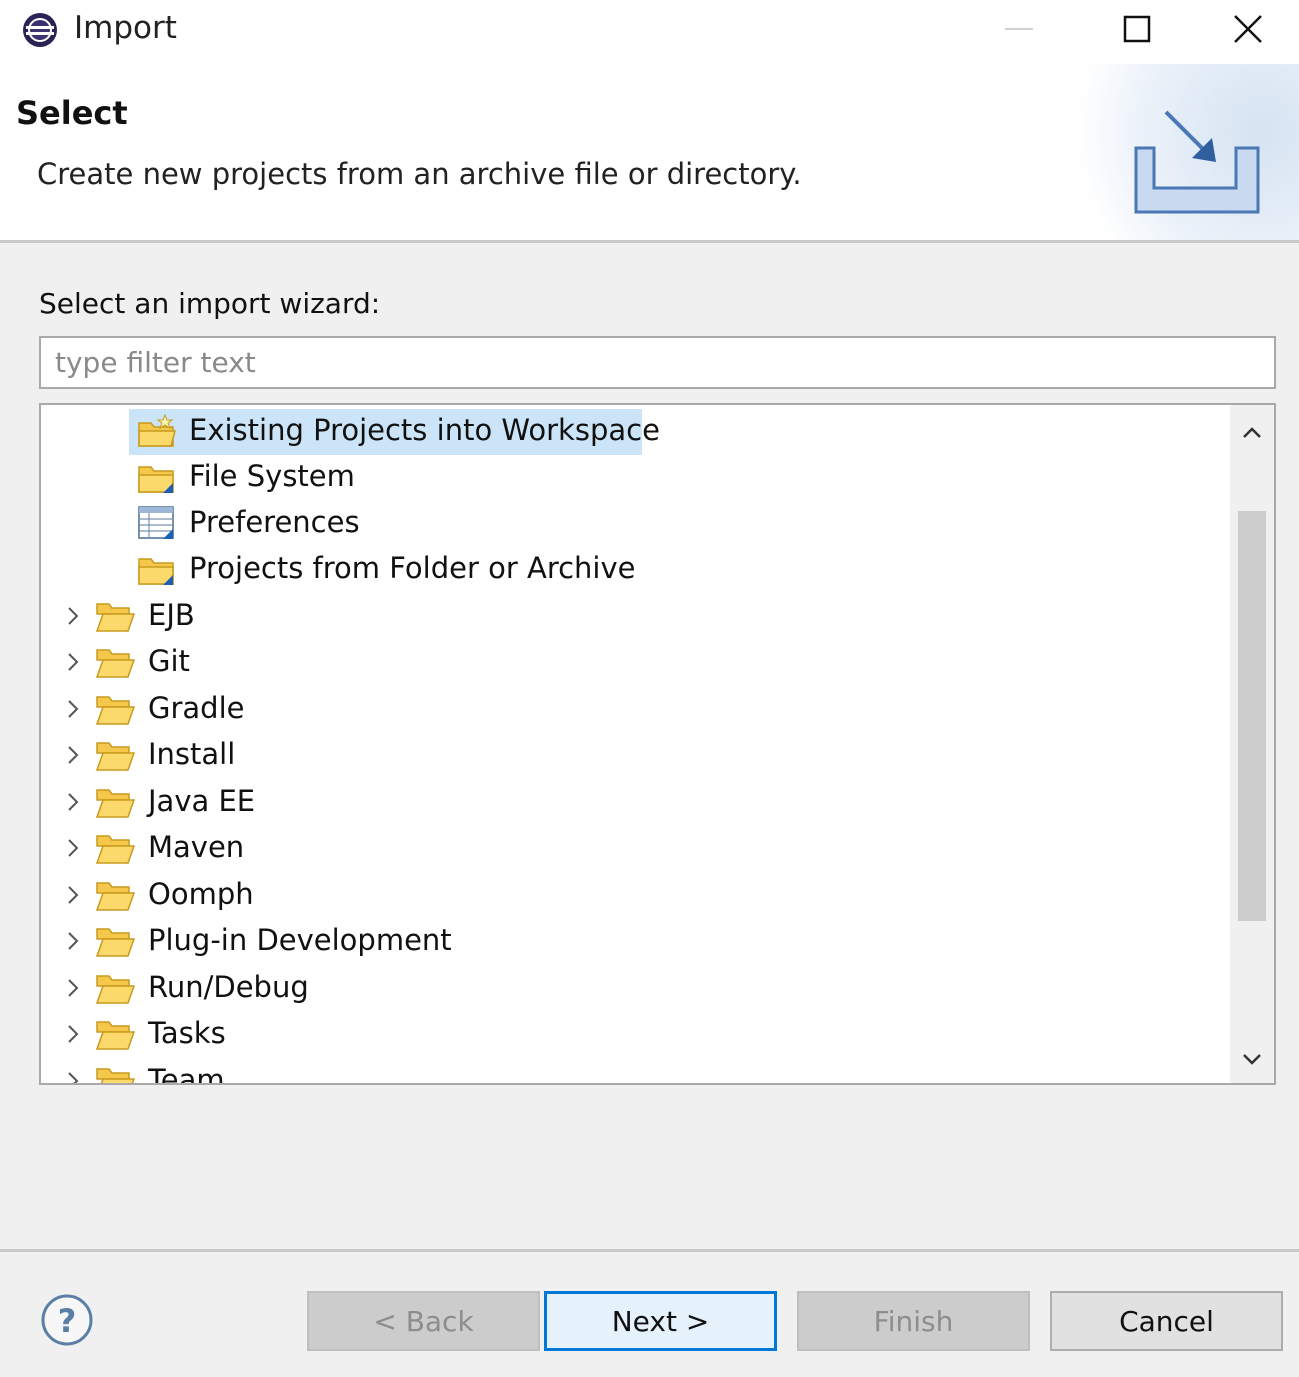  I want to click on tree-item-label: Java EE, so click(202, 801).